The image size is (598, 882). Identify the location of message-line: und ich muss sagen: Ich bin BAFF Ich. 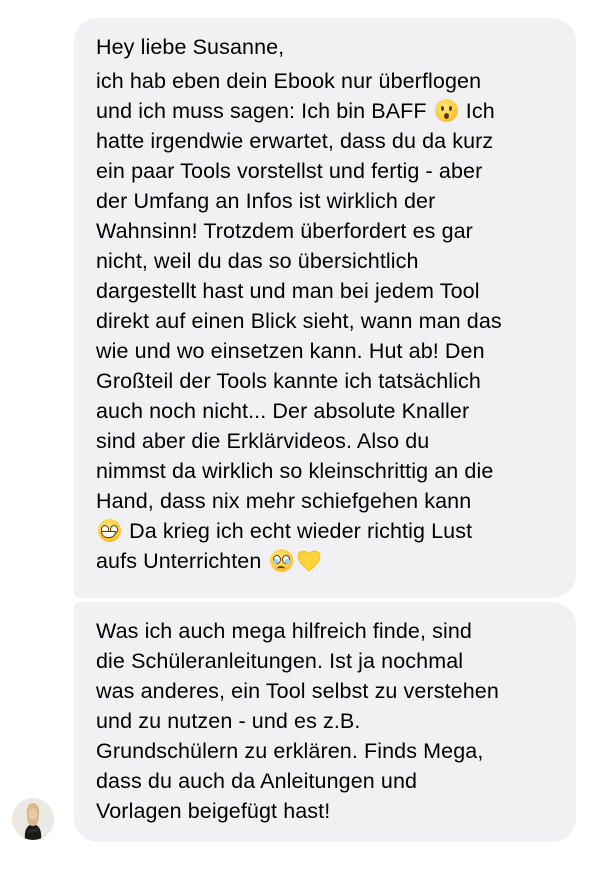
(325, 111).